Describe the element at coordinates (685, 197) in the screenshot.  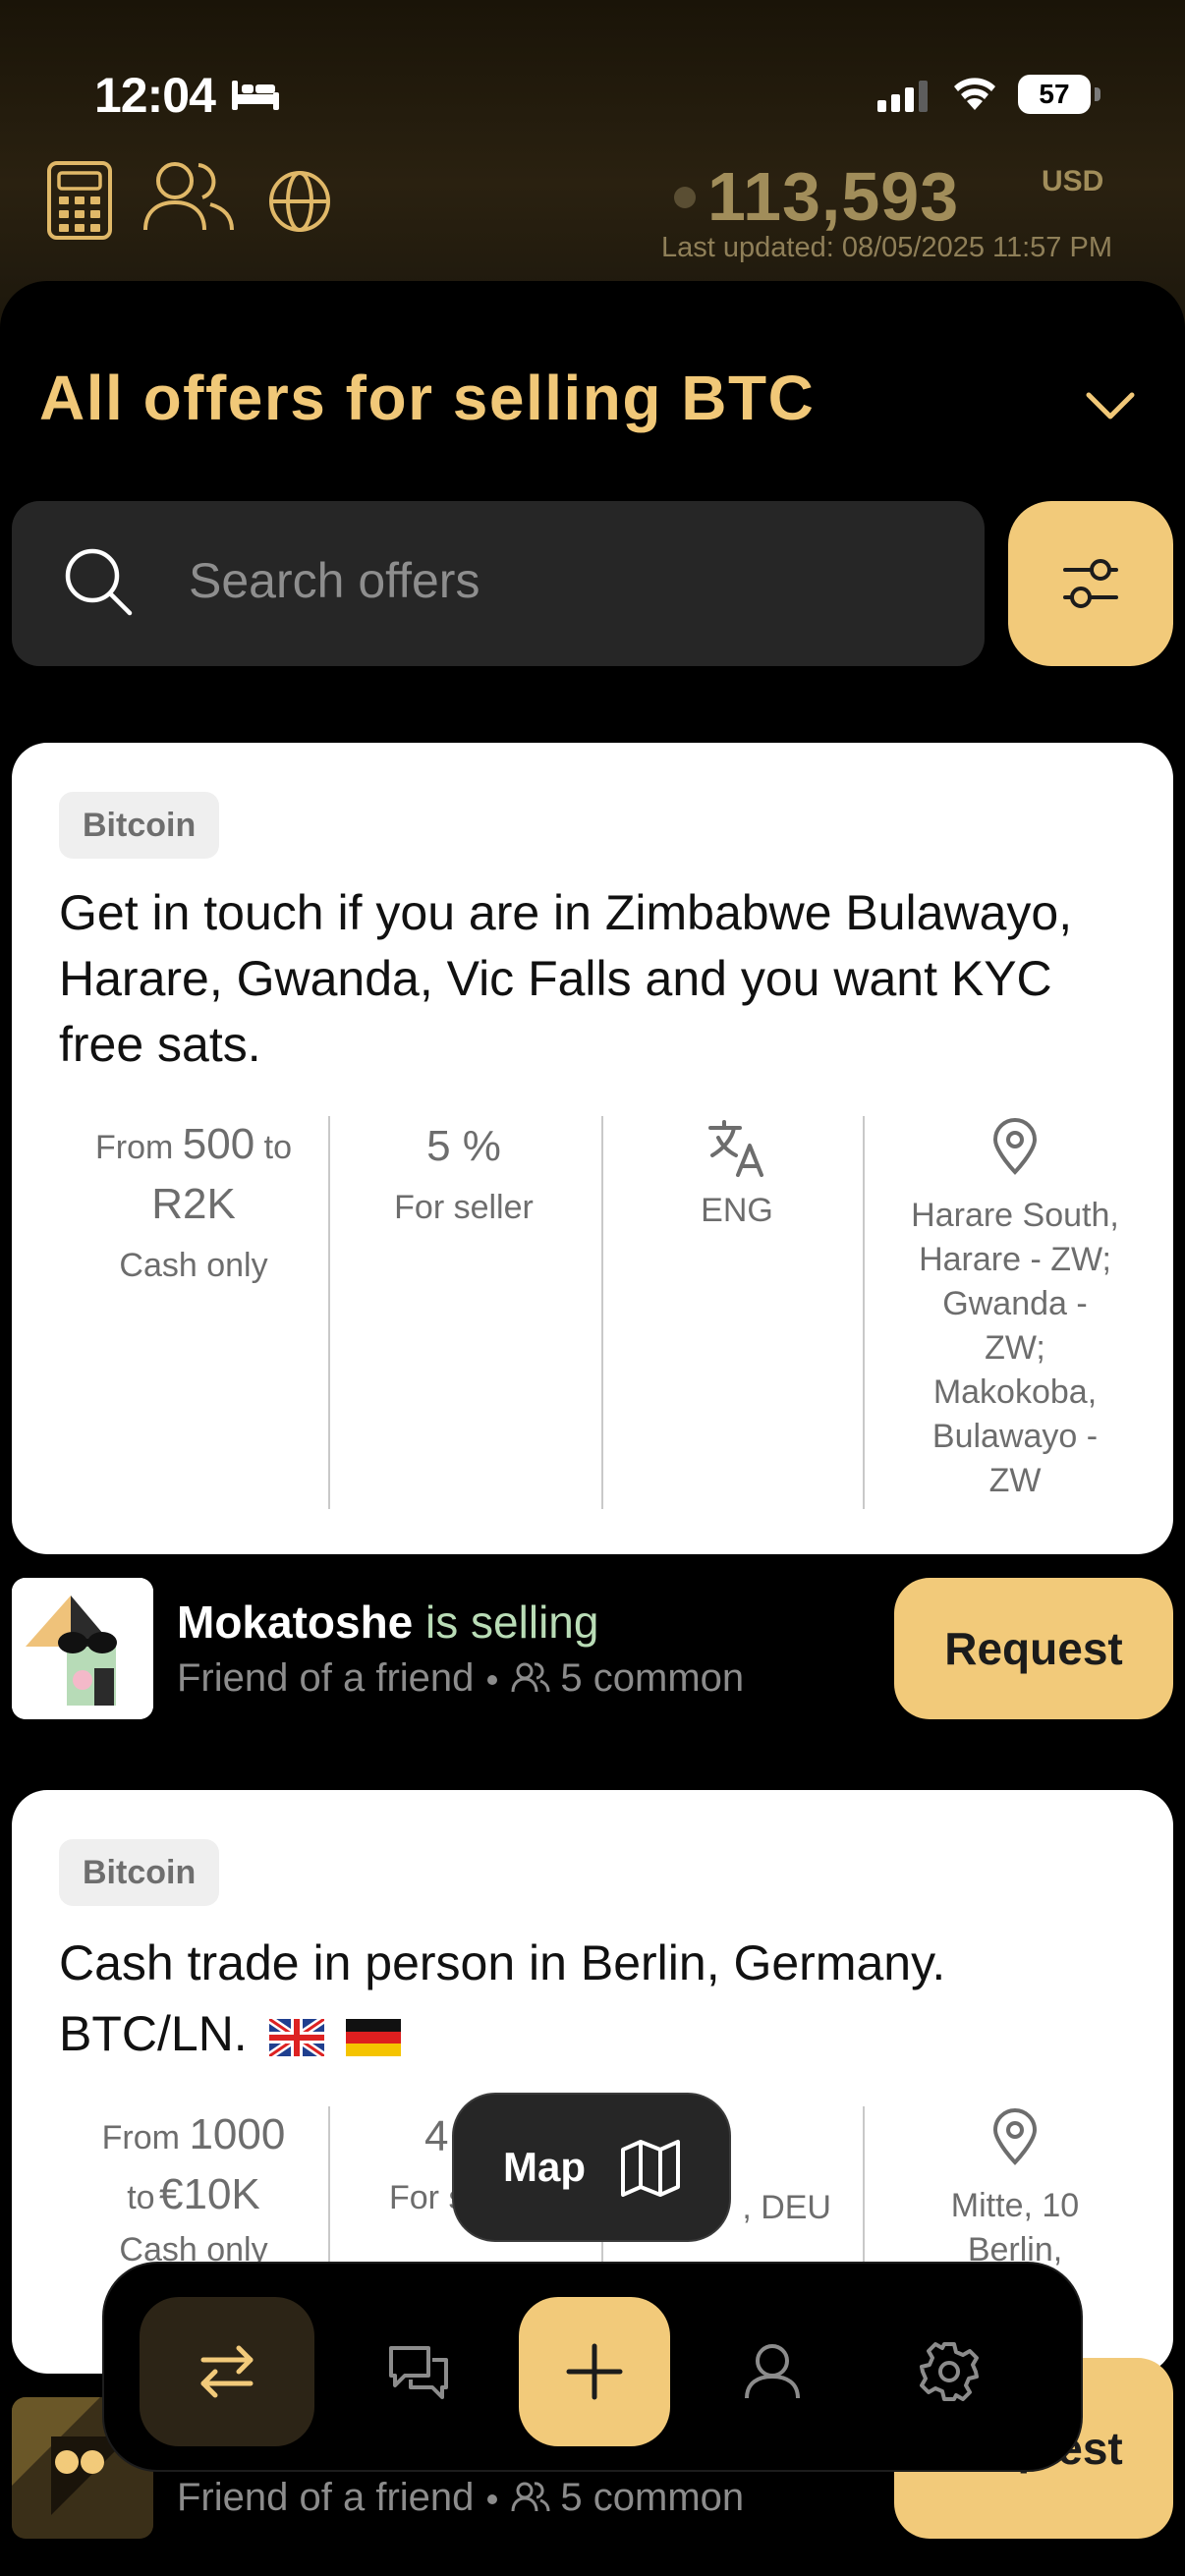
I see `balance-status-dot` at that location.